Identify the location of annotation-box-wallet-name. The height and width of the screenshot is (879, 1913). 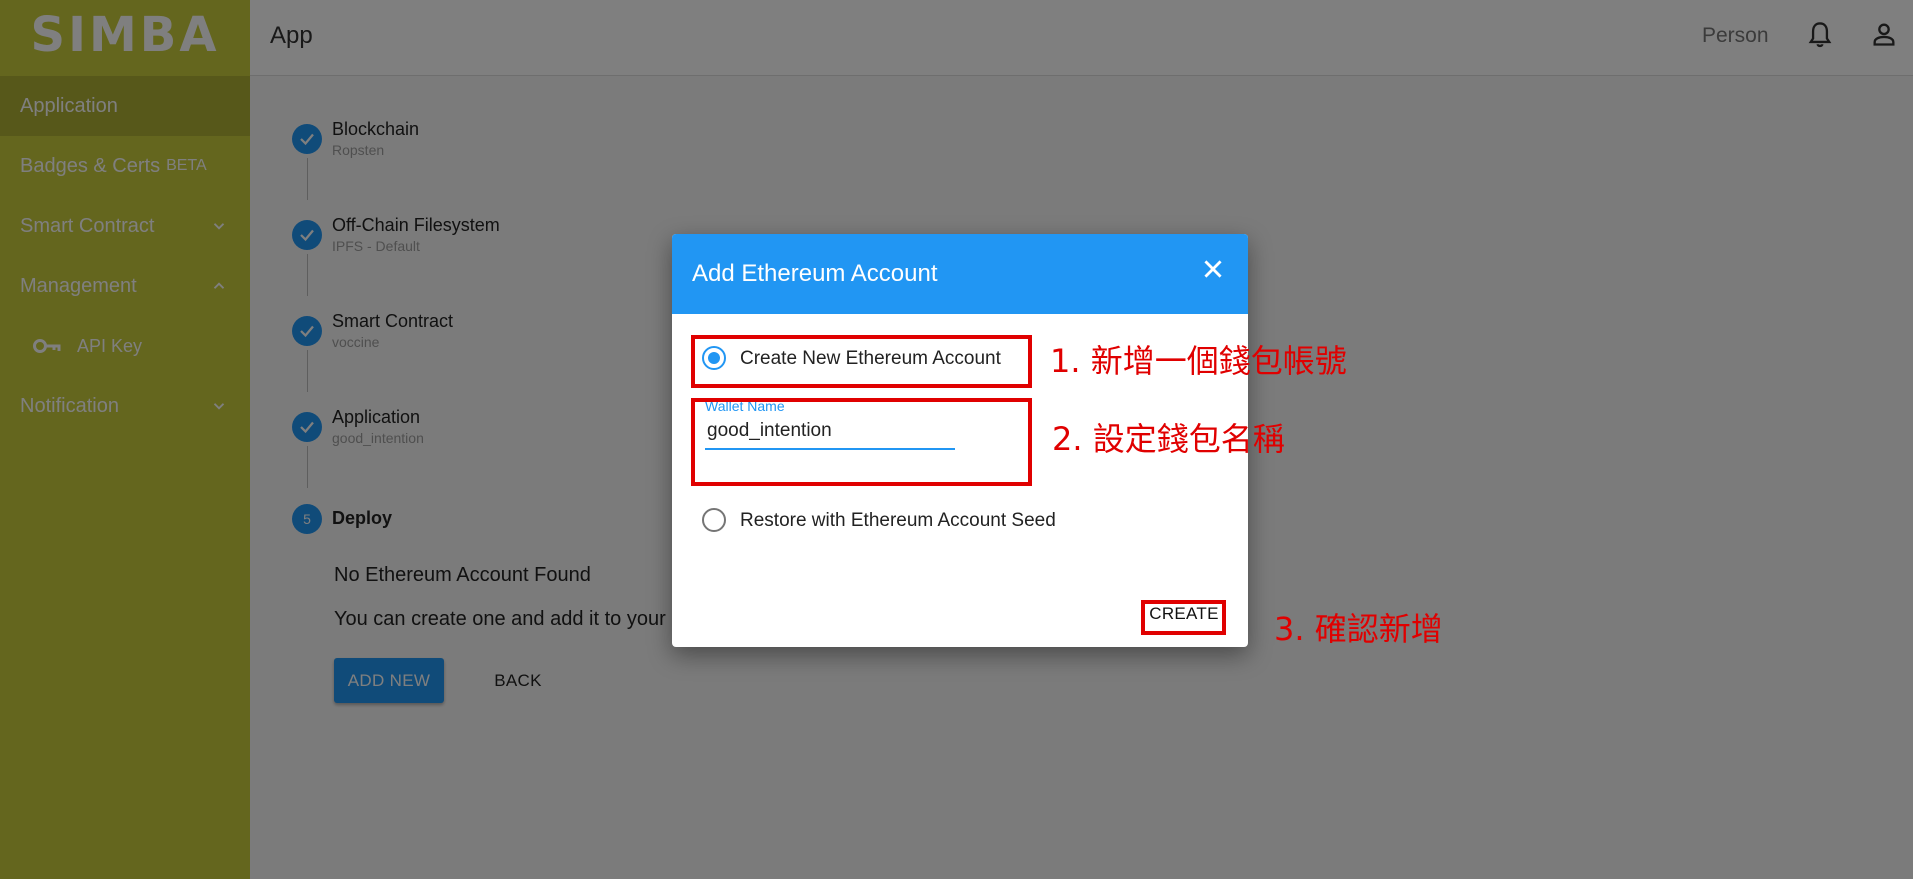
(861, 442).